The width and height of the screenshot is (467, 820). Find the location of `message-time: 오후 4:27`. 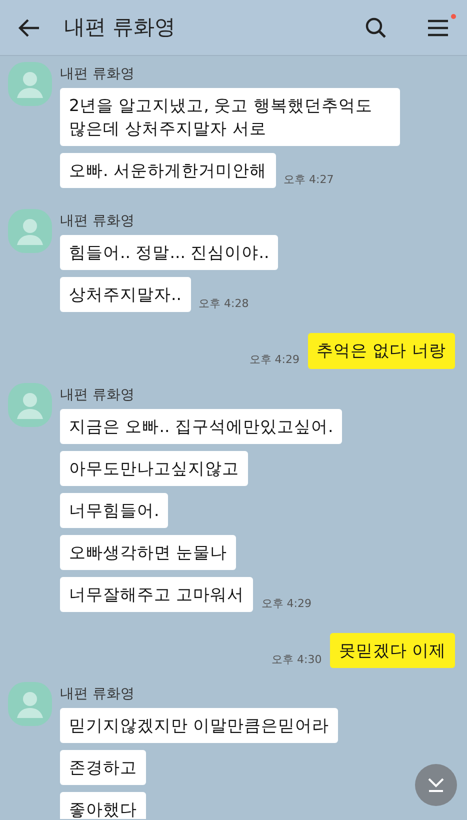

message-time: 오후 4:27 is located at coordinates (309, 180).